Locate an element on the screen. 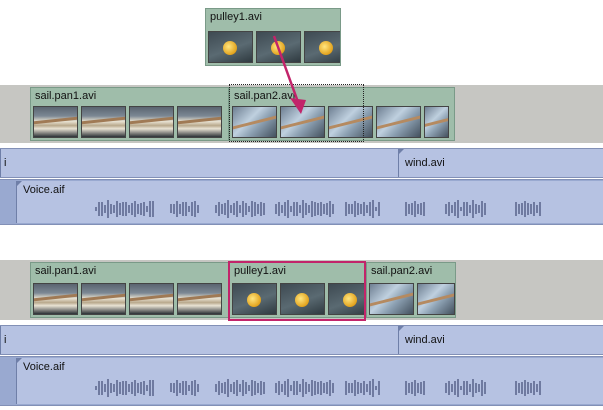  clip-start-marker is located at coordinates (19, 361).